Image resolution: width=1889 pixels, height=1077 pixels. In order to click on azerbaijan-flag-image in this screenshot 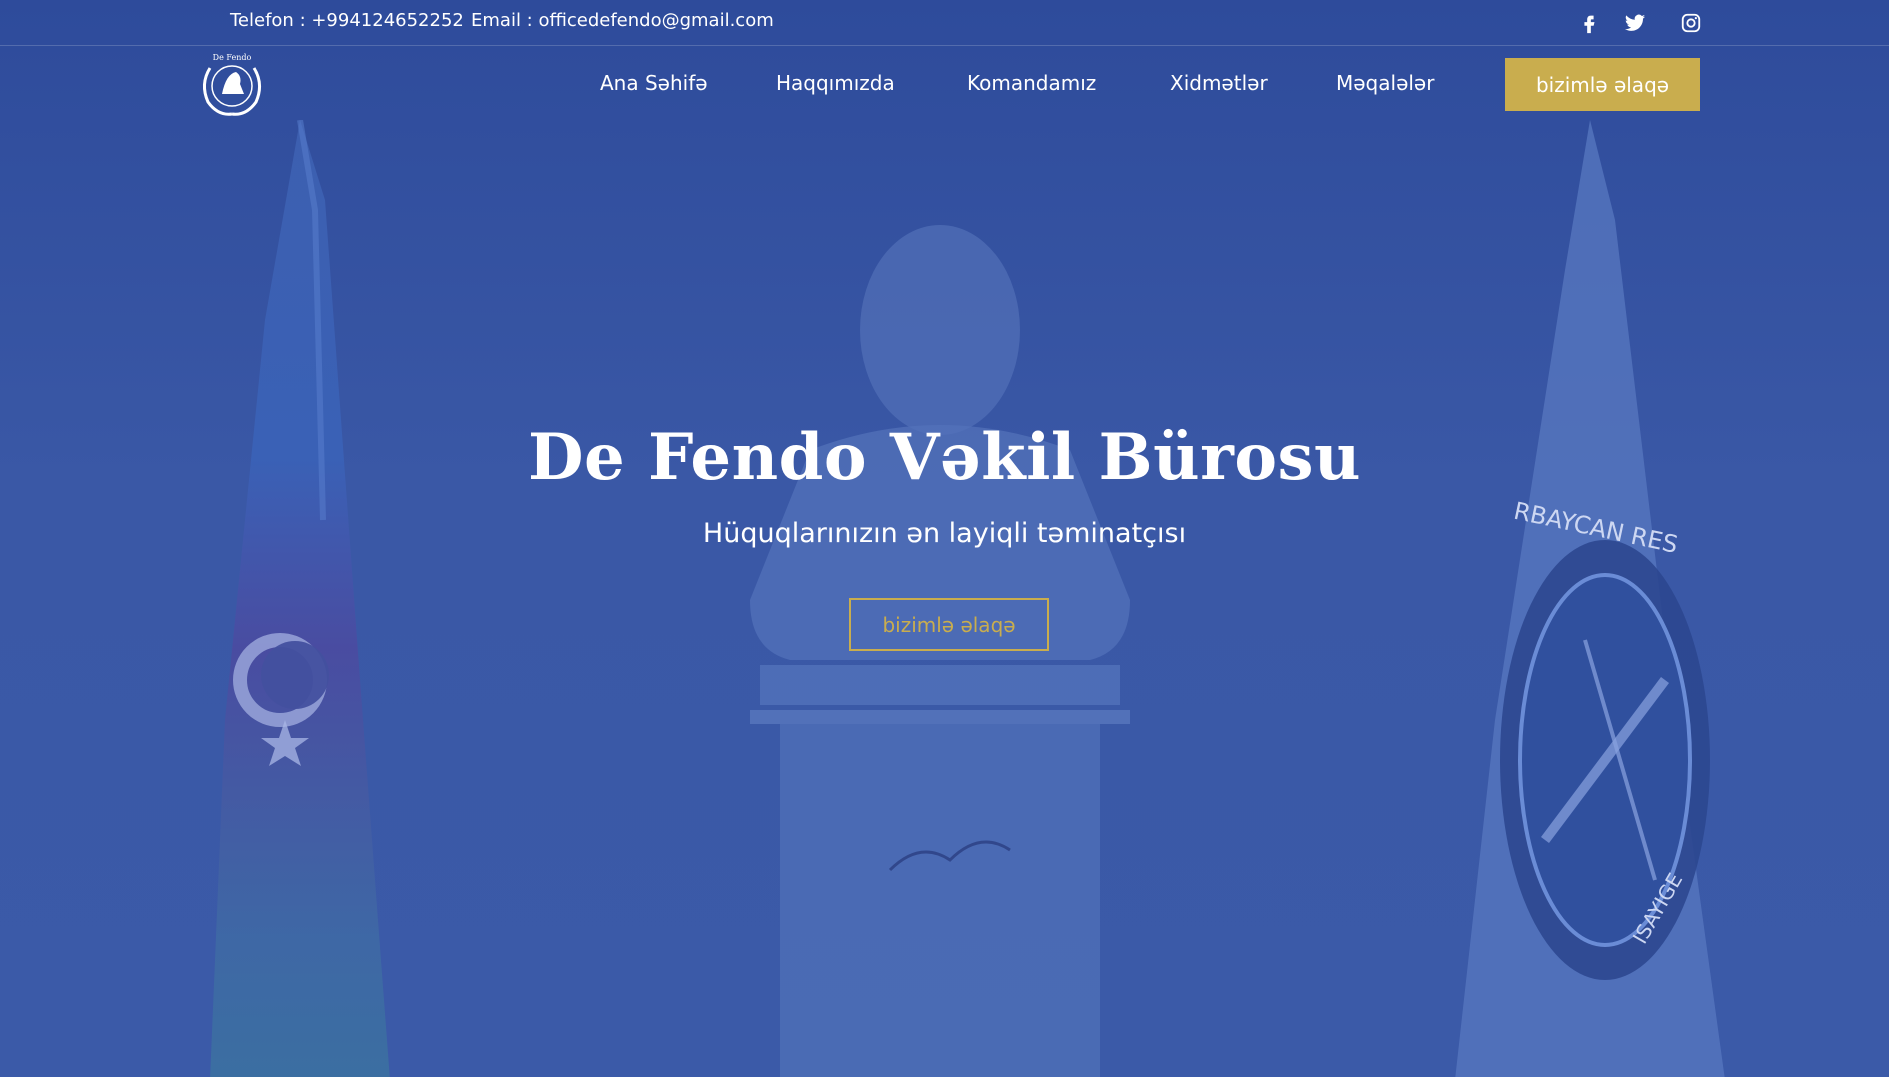, I will do `click(300, 598)`.